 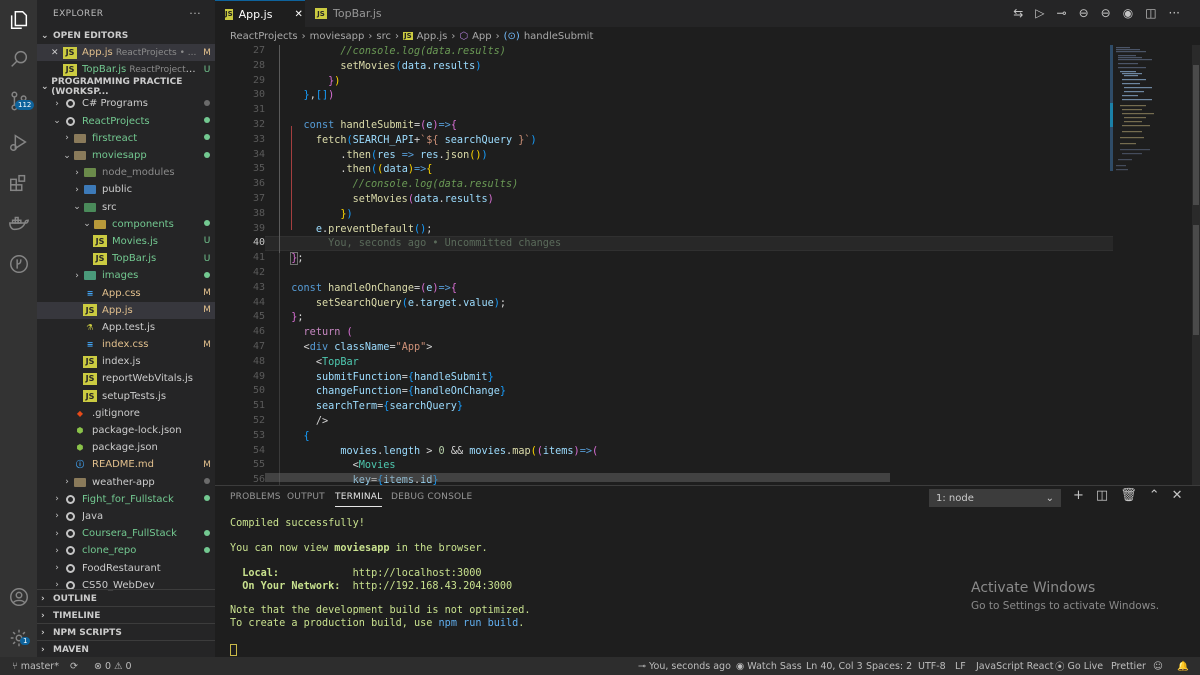 I want to click on open-editor-topbar-js: JS TopBar.js ReactProjects ... U, so click(x=126, y=69).